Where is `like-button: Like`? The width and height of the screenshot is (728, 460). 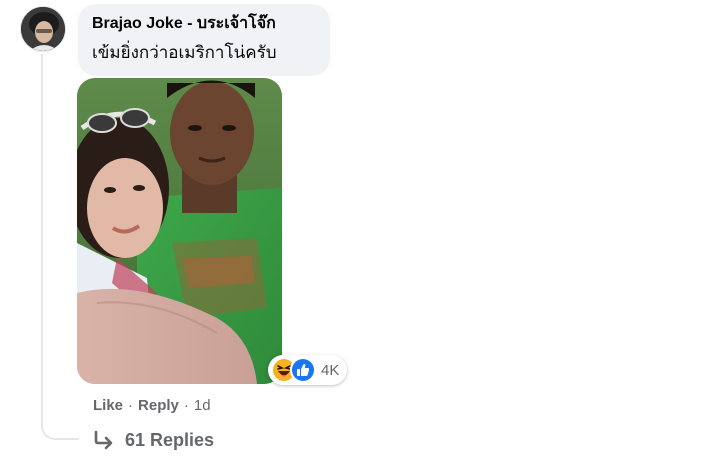 like-button: Like is located at coordinates (108, 405).